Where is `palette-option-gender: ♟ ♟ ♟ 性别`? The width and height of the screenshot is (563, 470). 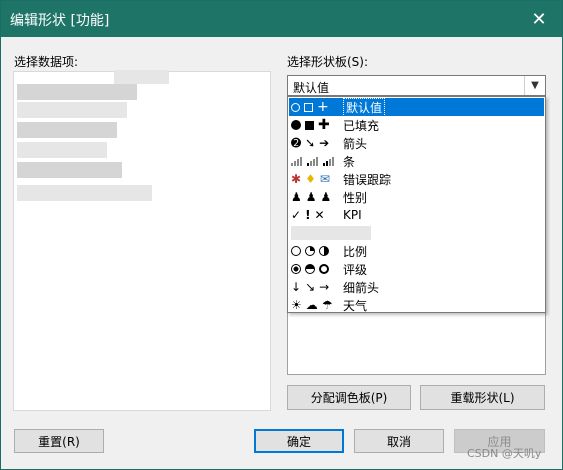 palette-option-gender: ♟ ♟ ♟ 性别 is located at coordinates (416, 197).